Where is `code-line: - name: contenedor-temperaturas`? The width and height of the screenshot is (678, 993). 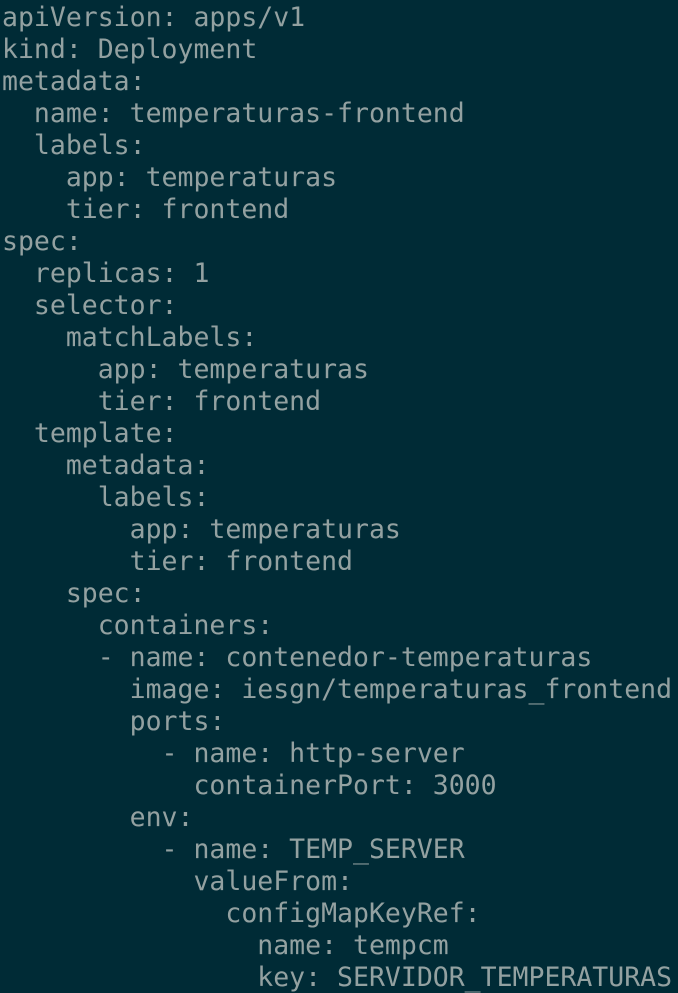 code-line: - name: contenedor-temperaturas is located at coordinates (297, 657).